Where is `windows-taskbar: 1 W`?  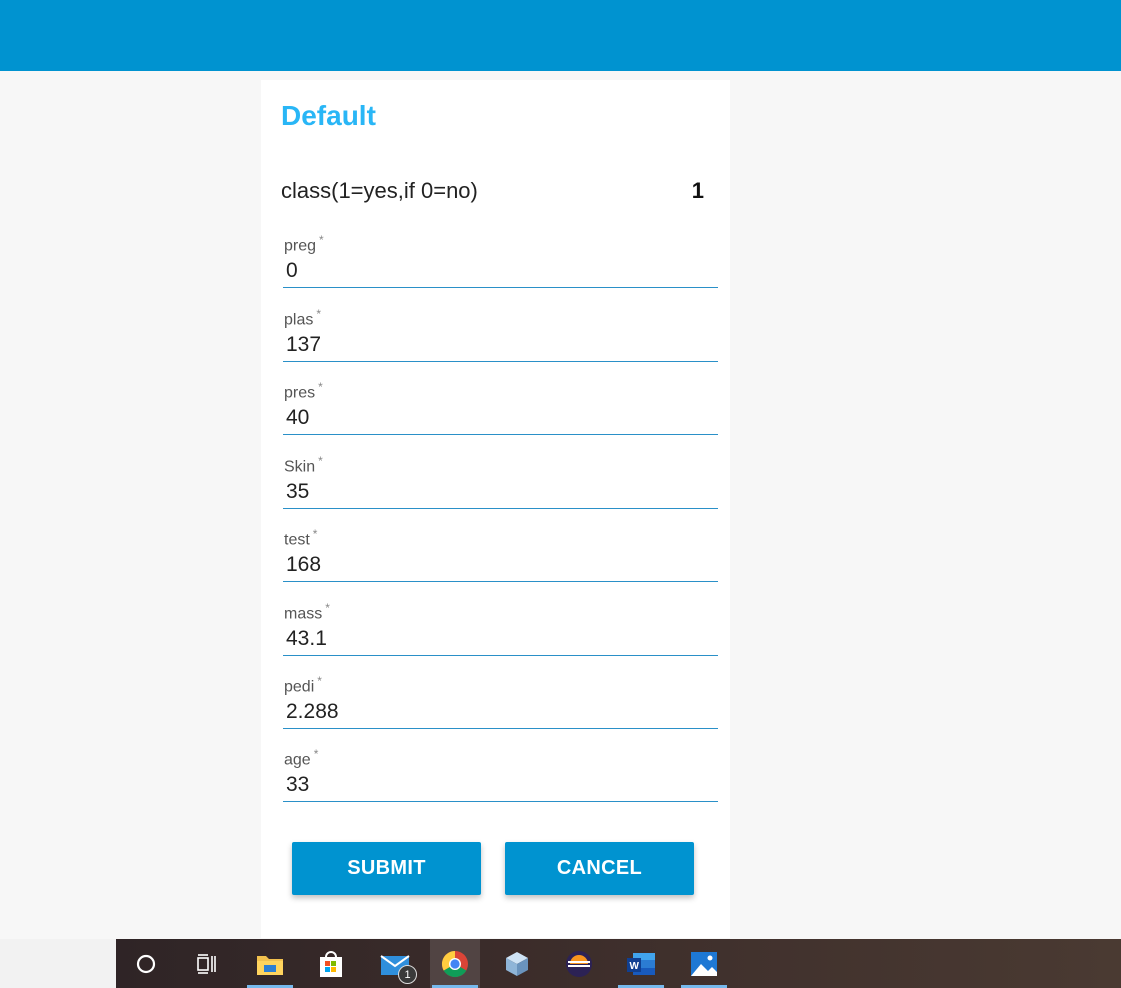
windows-taskbar: 1 W is located at coordinates (560, 963).